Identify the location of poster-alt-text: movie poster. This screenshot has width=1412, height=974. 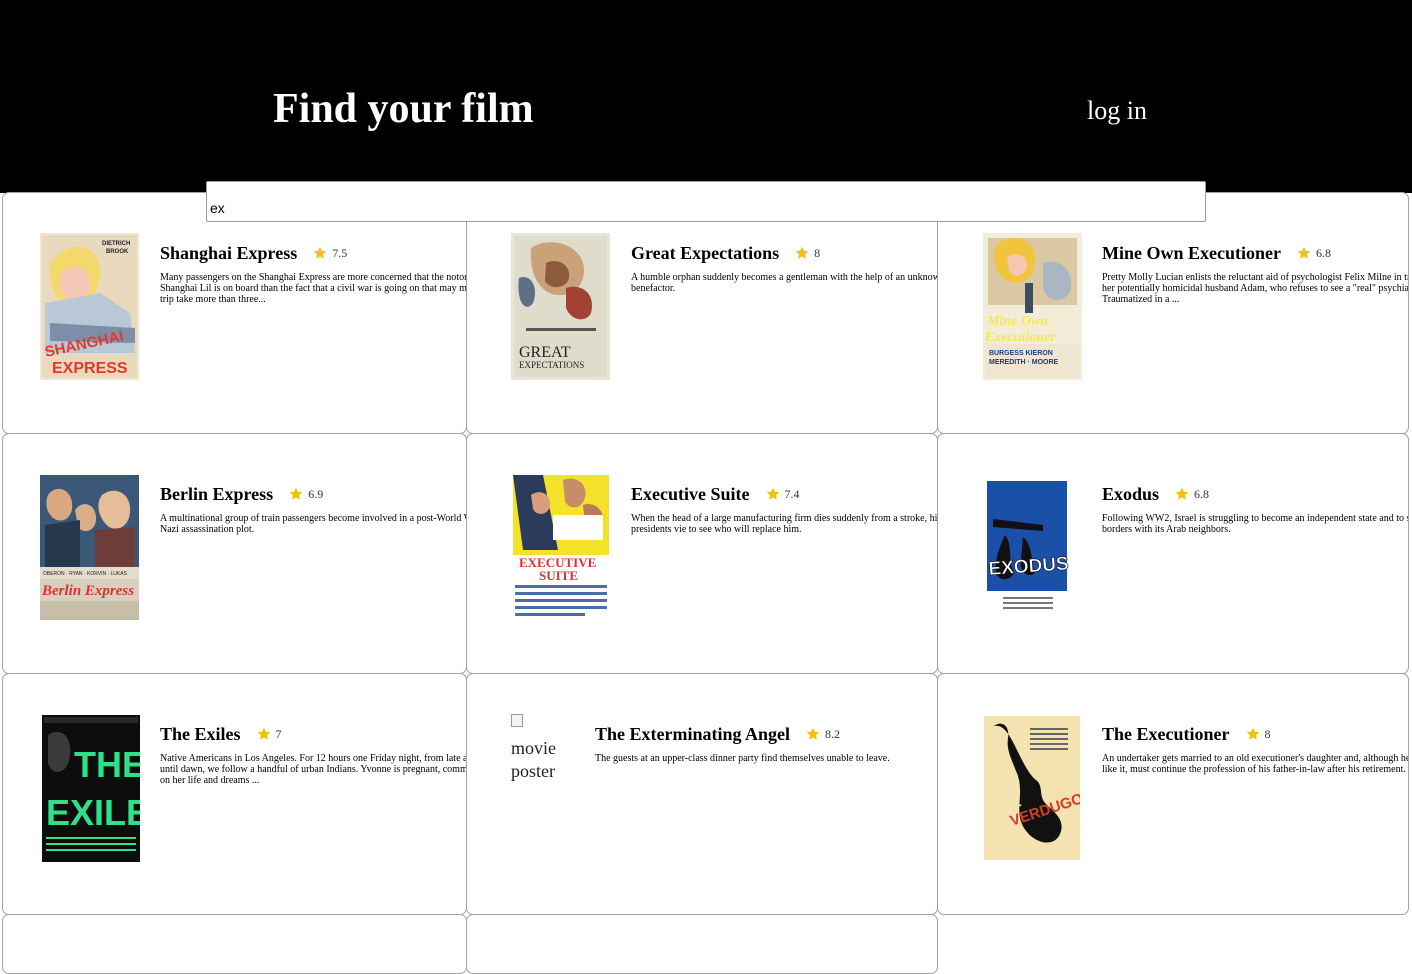
(533, 759).